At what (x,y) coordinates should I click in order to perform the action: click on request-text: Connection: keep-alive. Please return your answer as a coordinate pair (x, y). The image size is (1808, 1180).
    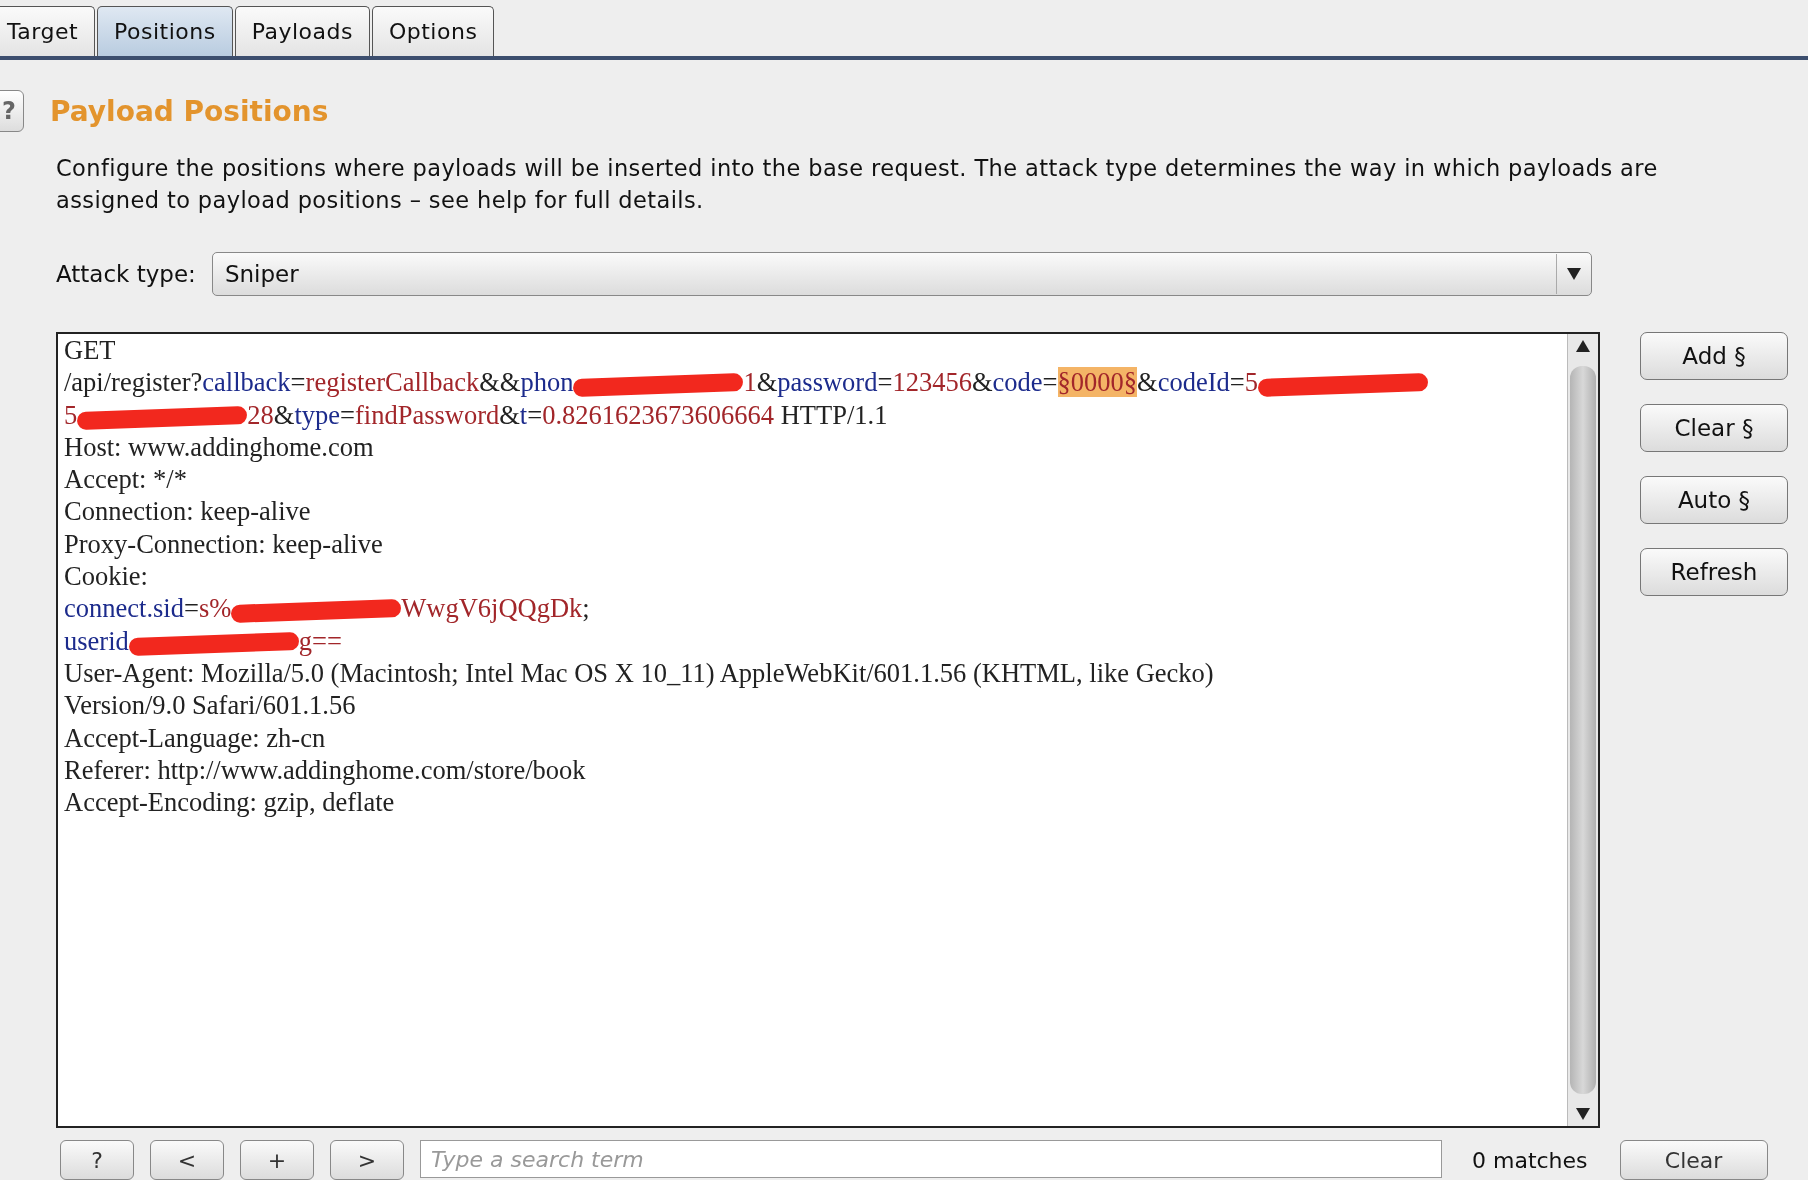
    Looking at the image, I should click on (187, 511).